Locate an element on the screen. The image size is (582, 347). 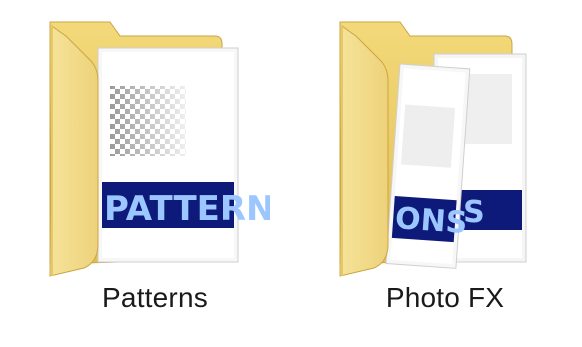
document-banner-text: PATTERN is located at coordinates (187, 209).